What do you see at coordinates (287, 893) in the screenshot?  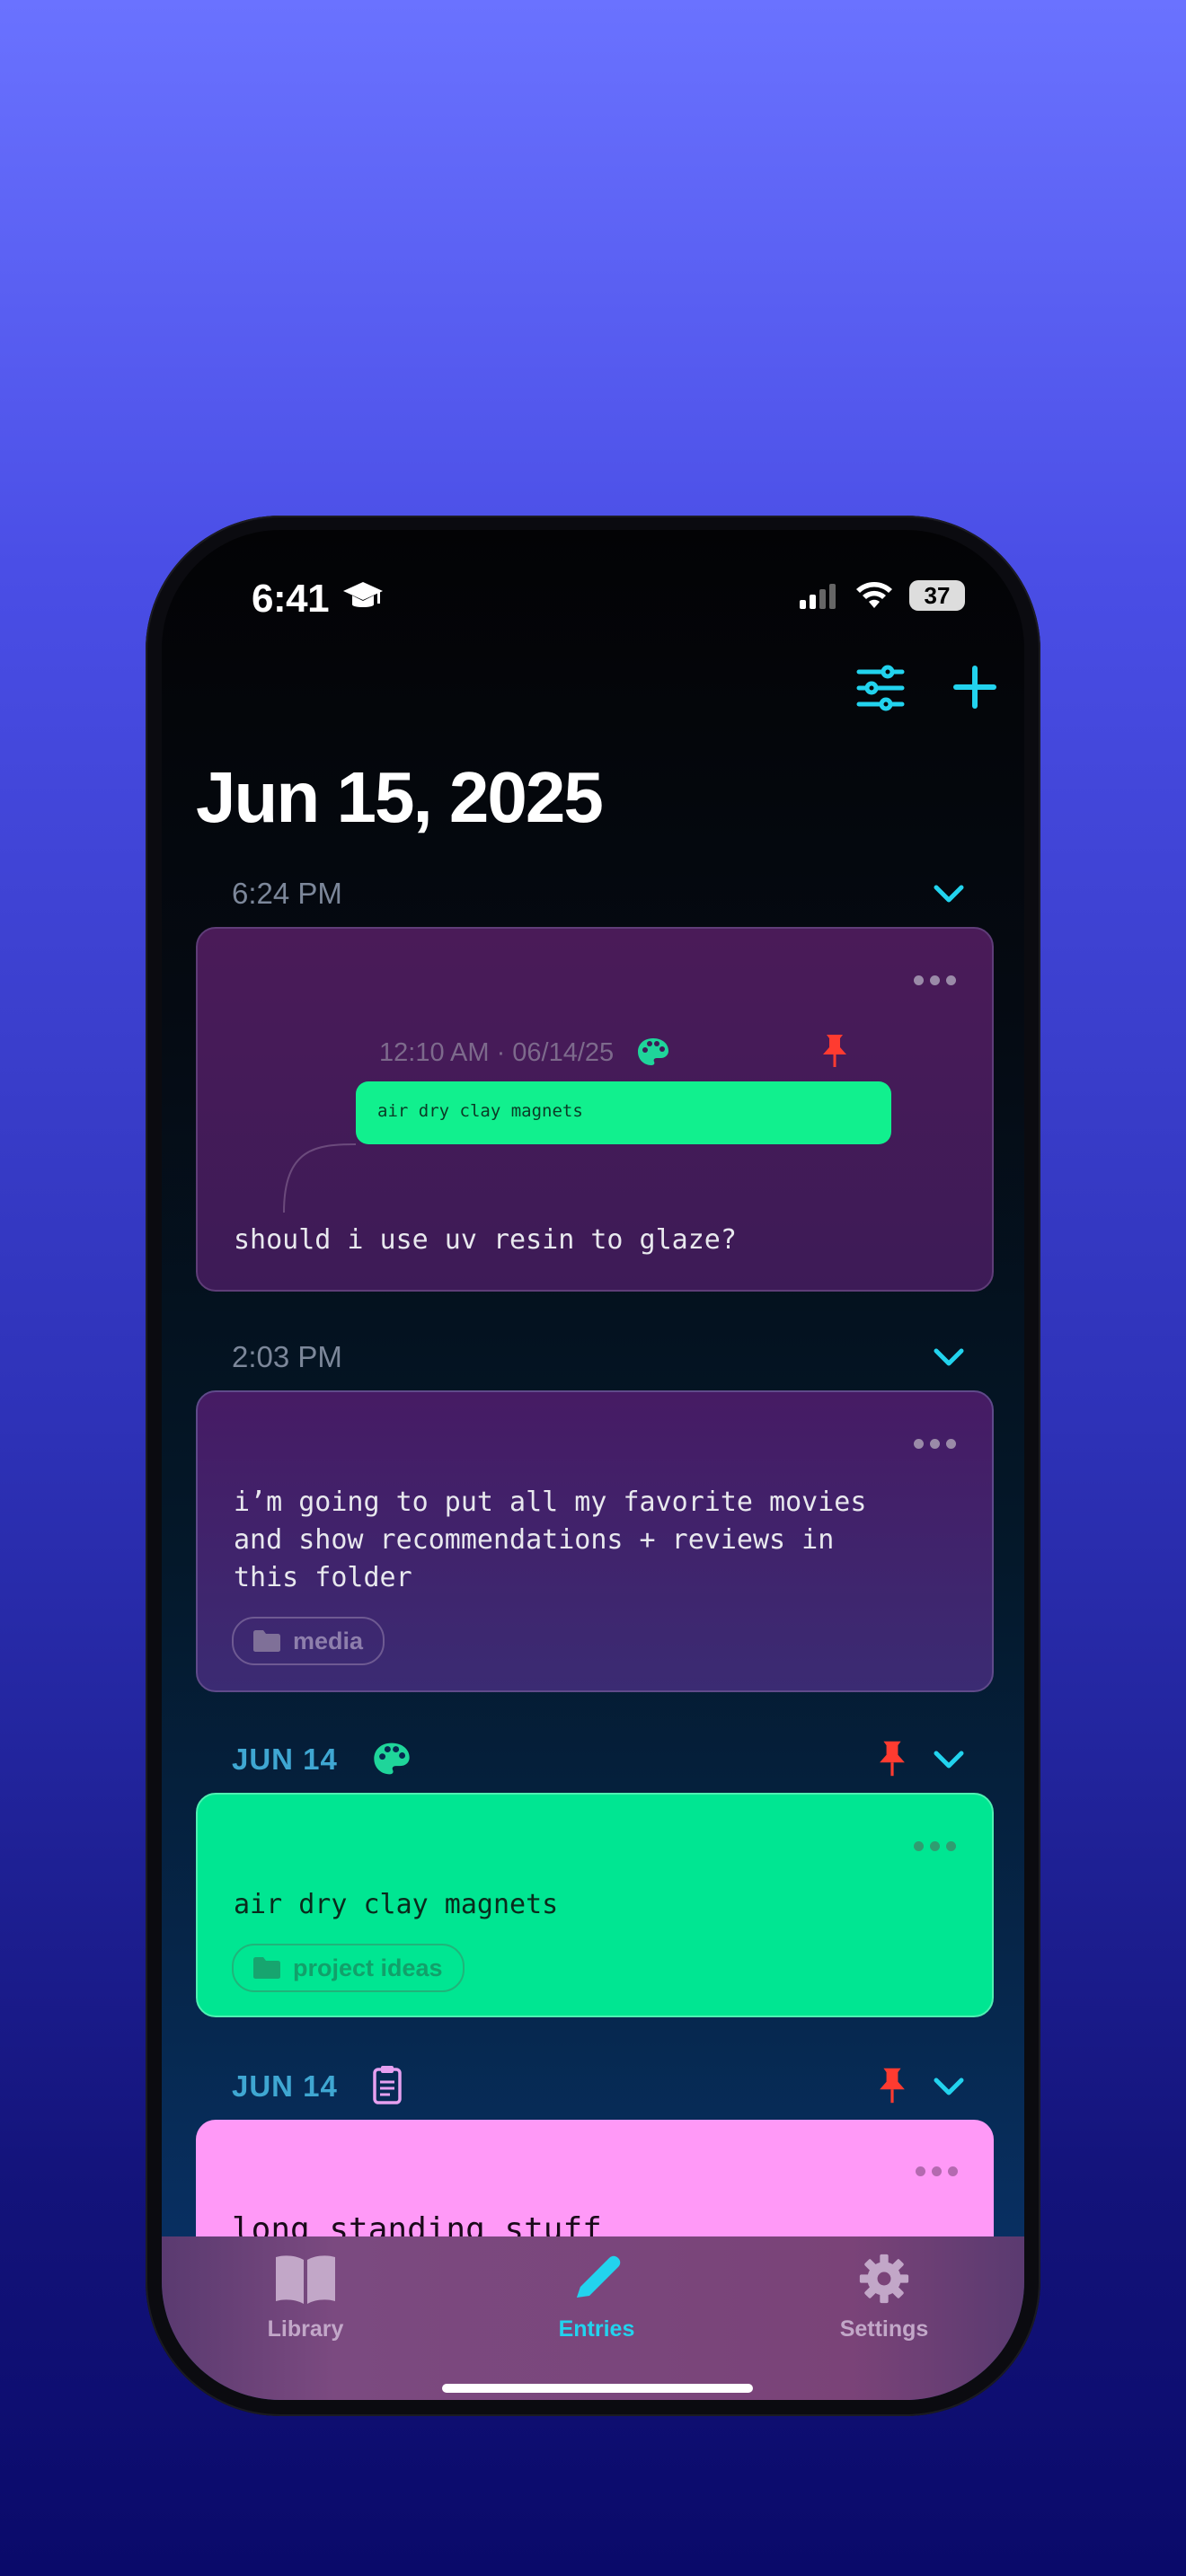 I see `section-time-label: 6:24 PM` at bounding box center [287, 893].